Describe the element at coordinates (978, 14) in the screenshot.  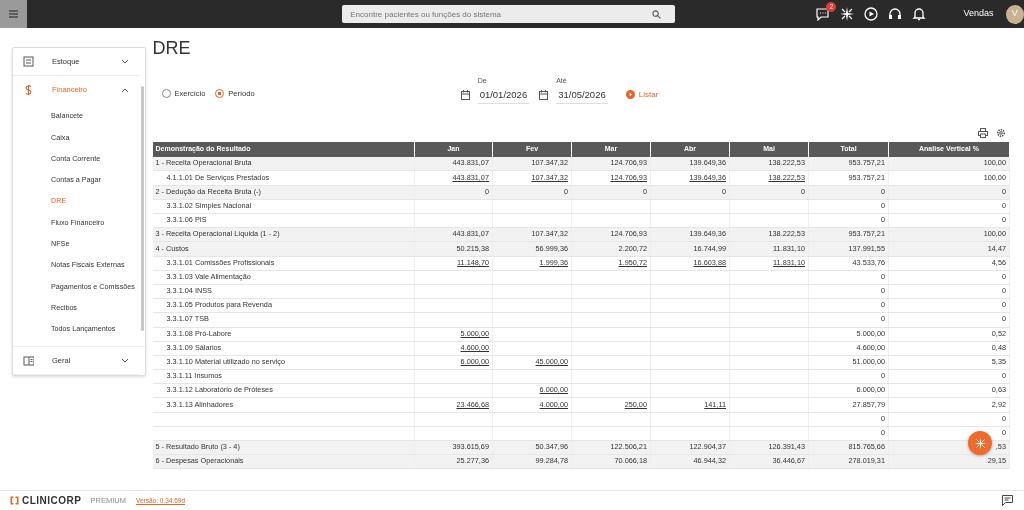
I see `user-name: Vendas` at that location.